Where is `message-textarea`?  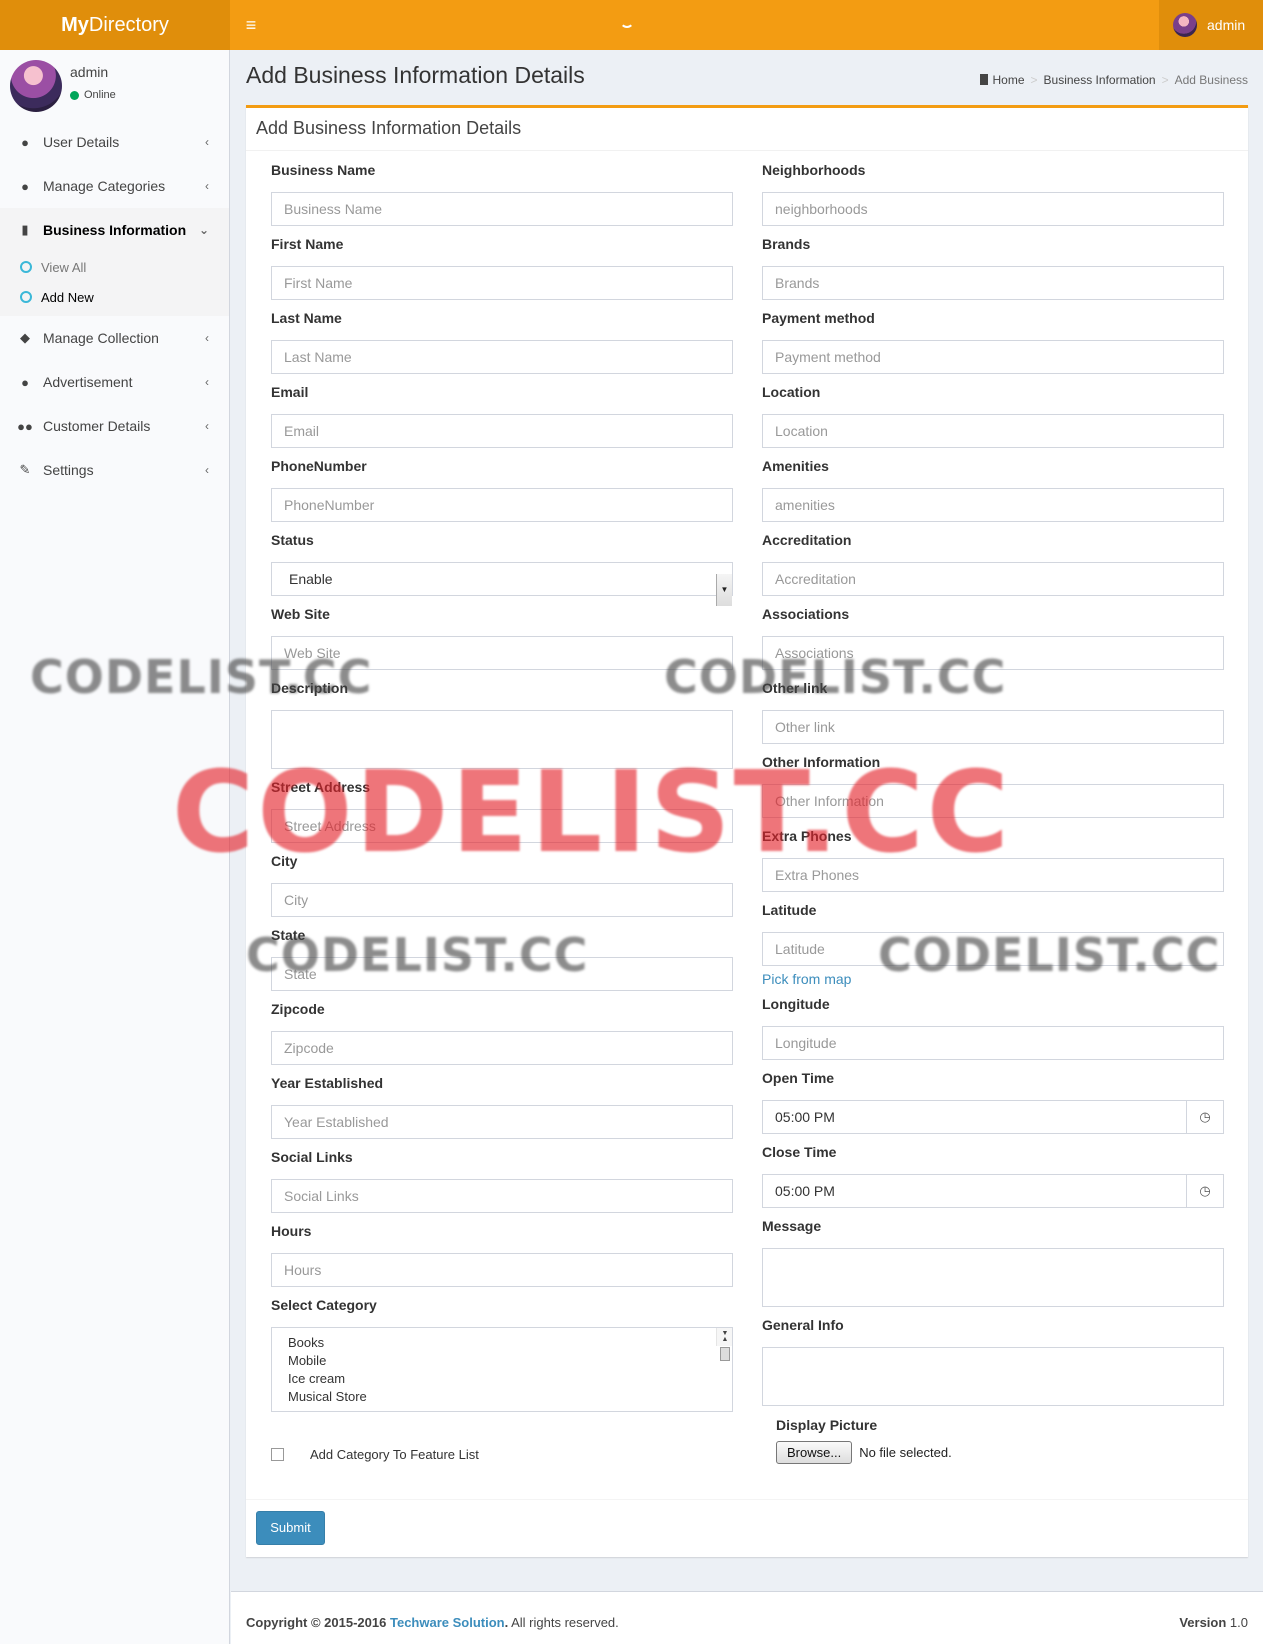 message-textarea is located at coordinates (993, 1277).